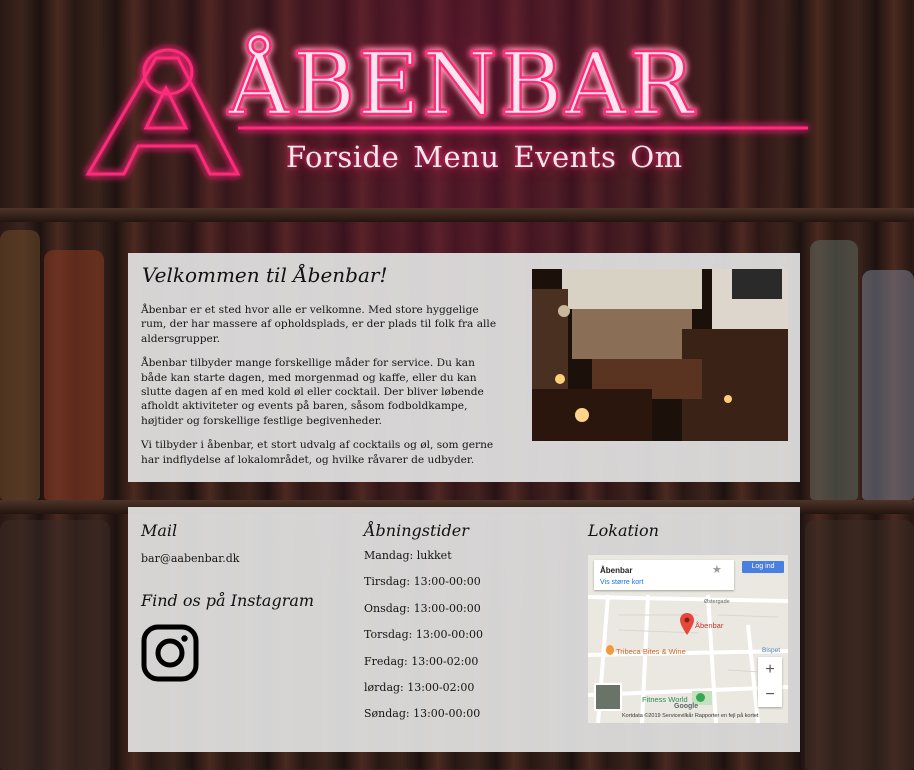 The width and height of the screenshot is (914, 770). Describe the element at coordinates (461, 84) in the screenshot. I see `logo-text: ÅBENBAR` at that location.